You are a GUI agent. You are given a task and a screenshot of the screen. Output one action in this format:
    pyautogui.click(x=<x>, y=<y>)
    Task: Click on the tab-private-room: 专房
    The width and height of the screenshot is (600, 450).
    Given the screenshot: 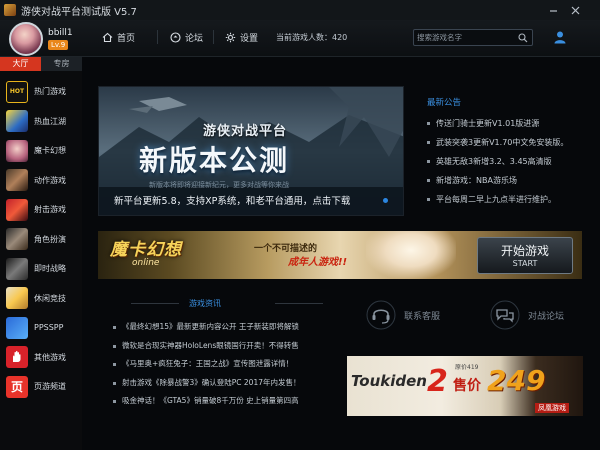 What is the action you would take?
    pyautogui.click(x=61, y=64)
    